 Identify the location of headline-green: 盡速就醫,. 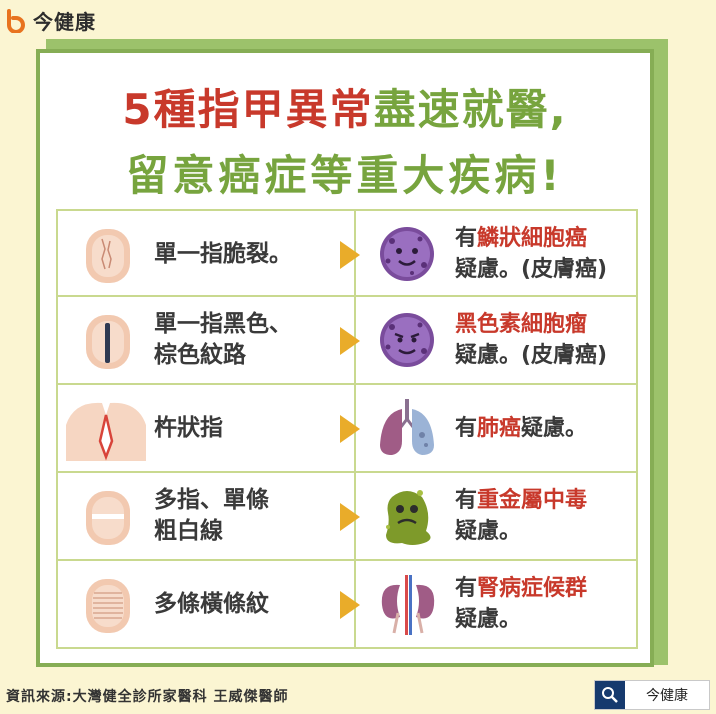
(470, 109).